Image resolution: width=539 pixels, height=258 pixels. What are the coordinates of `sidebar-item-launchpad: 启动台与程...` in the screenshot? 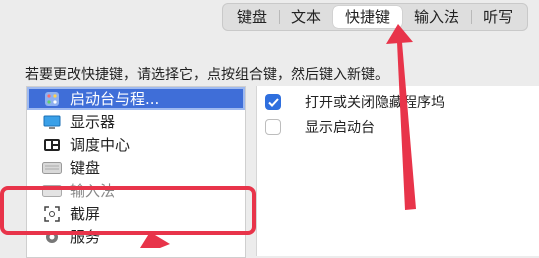 It's located at (136, 98).